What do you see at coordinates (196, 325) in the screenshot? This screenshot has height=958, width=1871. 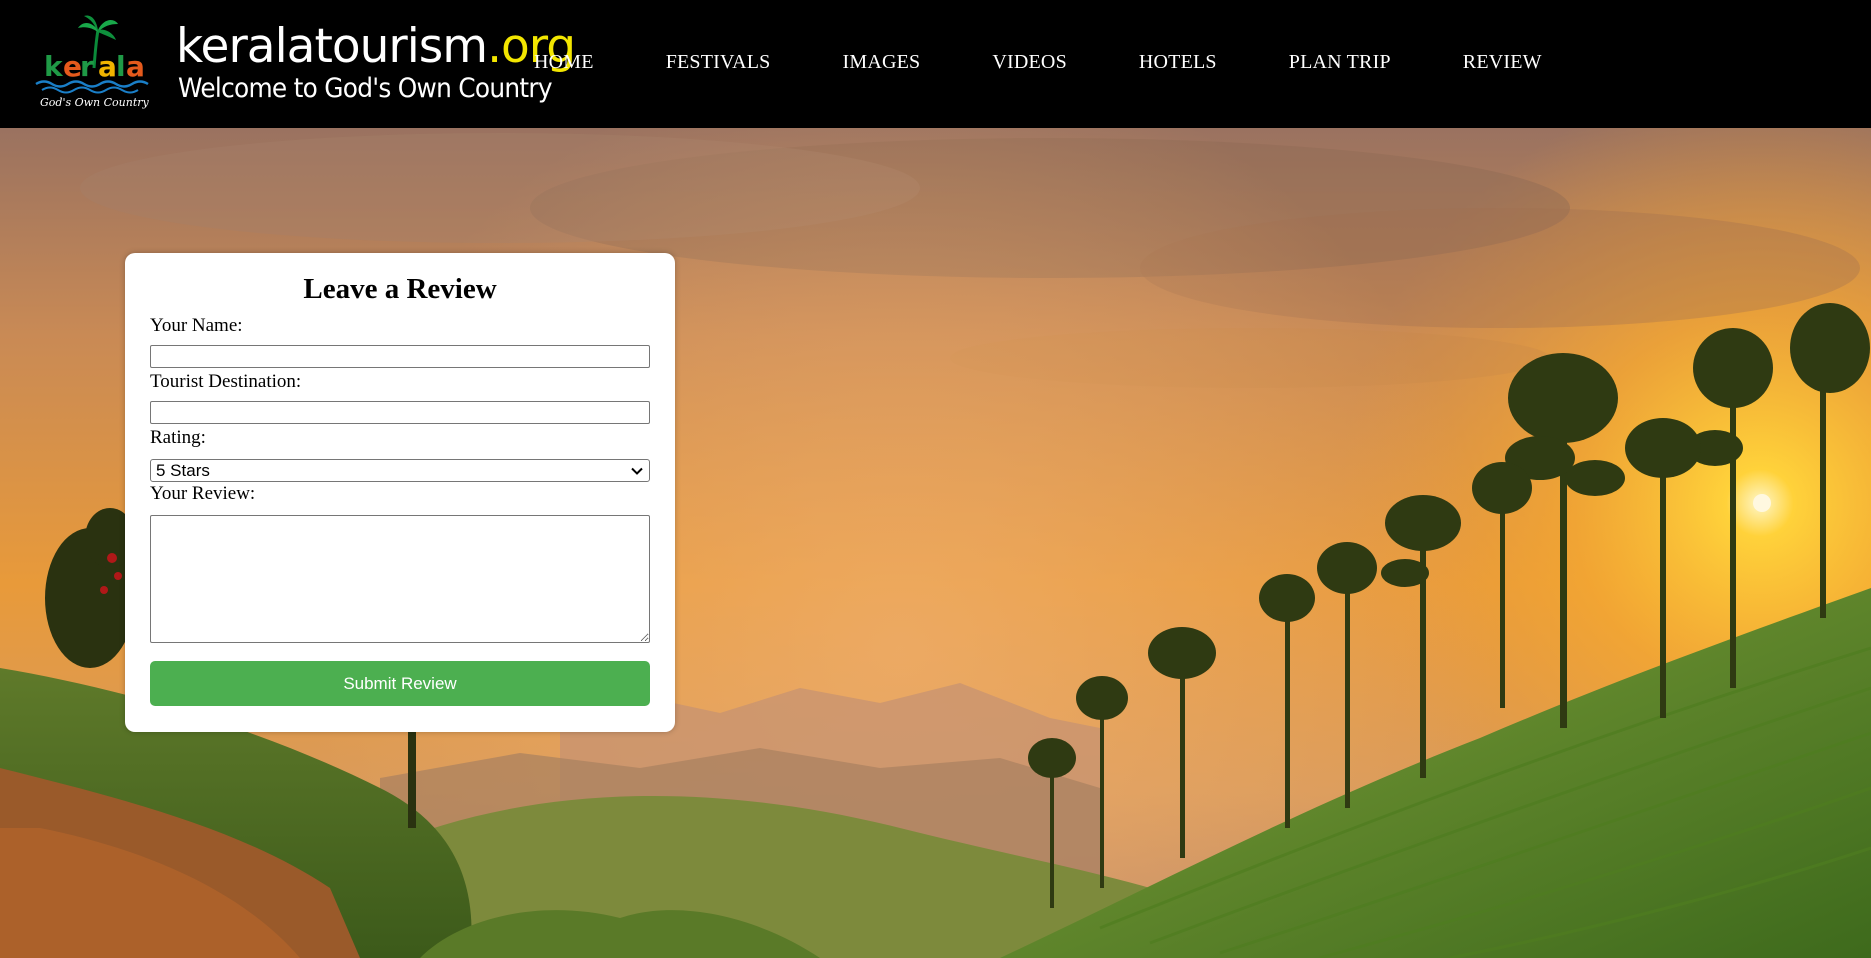 I see `name-label: Your Name:` at bounding box center [196, 325].